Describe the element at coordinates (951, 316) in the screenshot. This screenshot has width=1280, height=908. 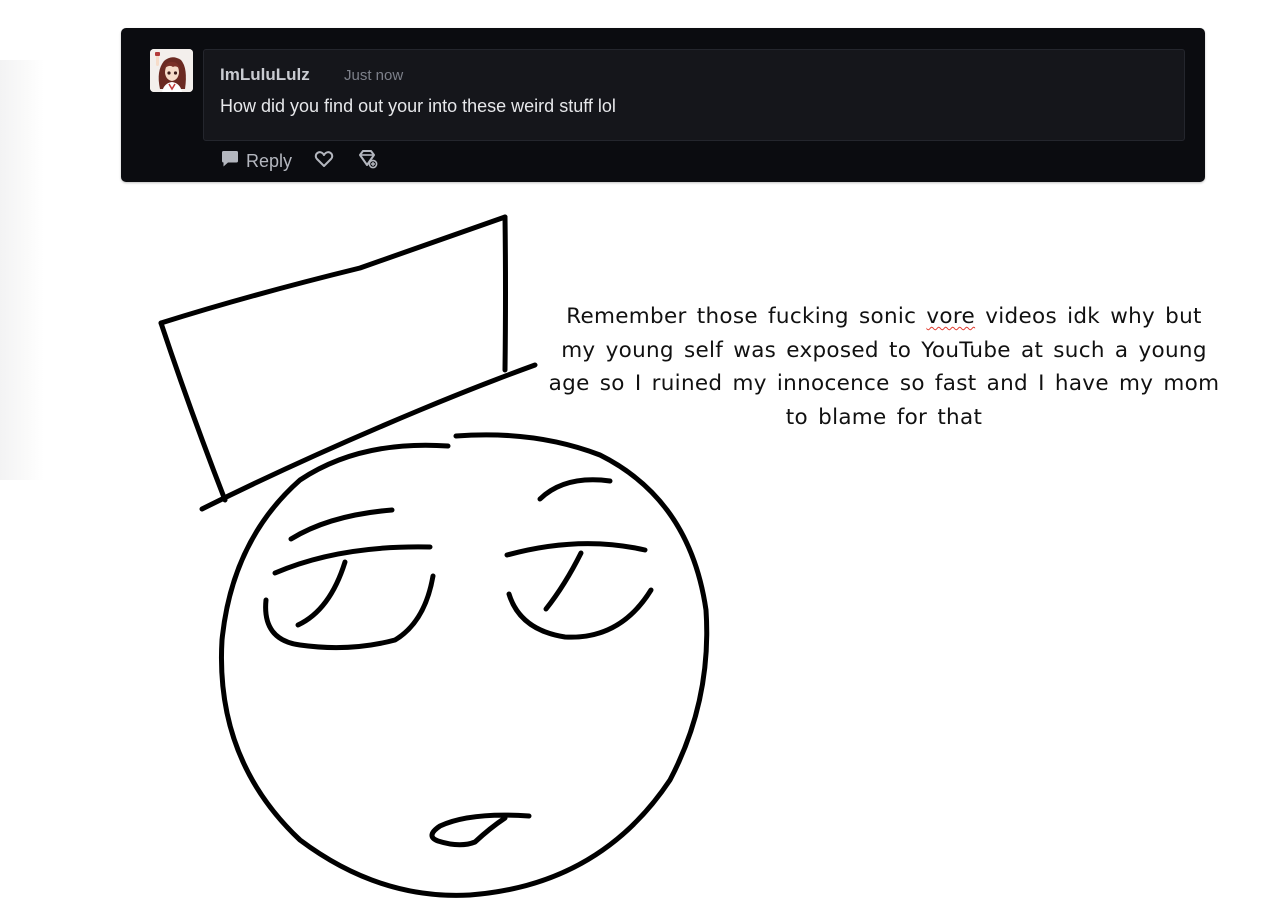
I see `misspelled-word: vore` at that location.